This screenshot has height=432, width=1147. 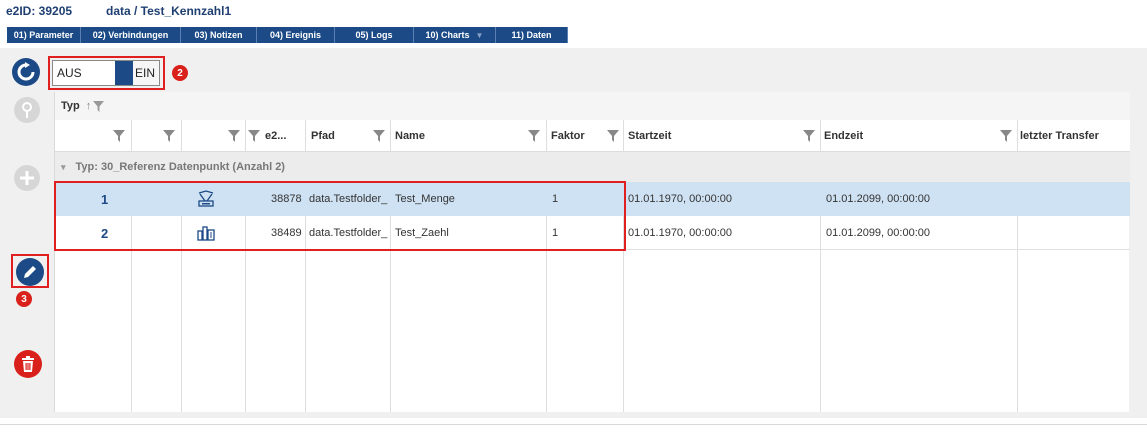 I want to click on cell-nr: 1, so click(x=105, y=199).